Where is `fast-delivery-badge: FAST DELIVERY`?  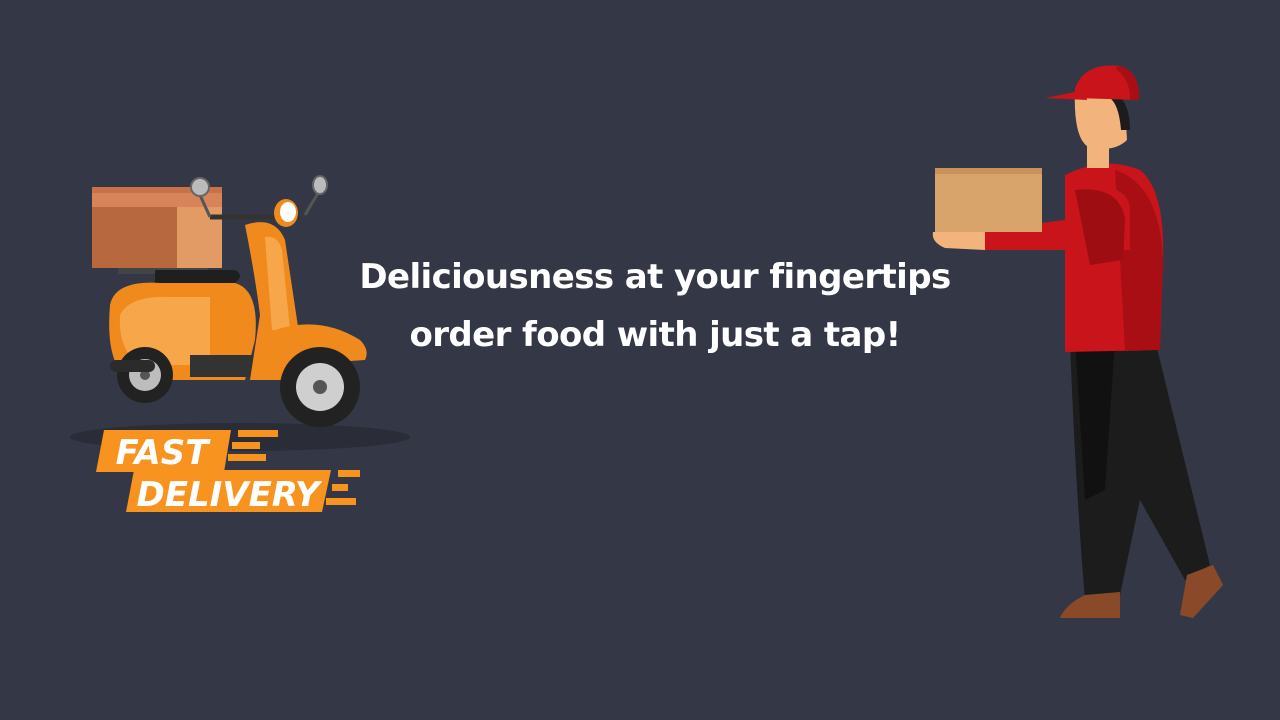
fast-delivery-badge: FAST DELIVERY is located at coordinates (228, 472).